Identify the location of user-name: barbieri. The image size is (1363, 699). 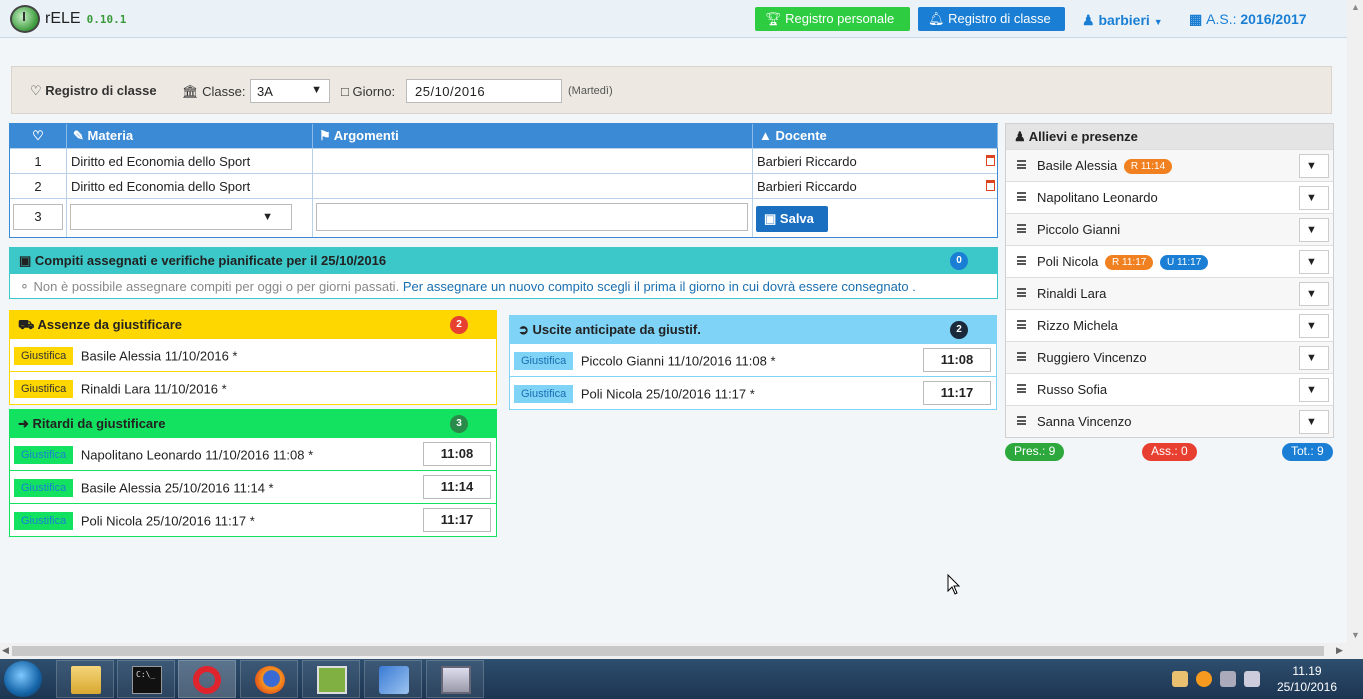
(1124, 20).